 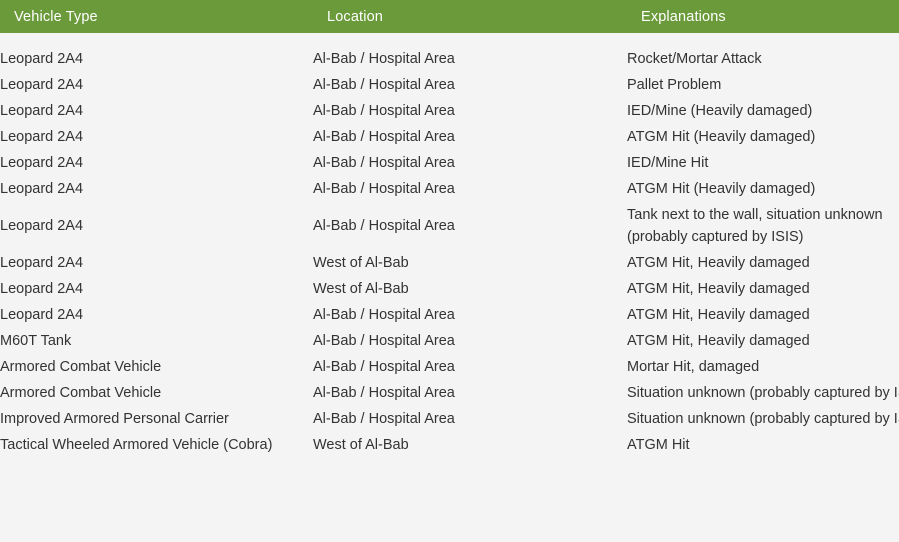 I want to click on table-header: Vehicle Type Location Explanations, so click(x=449, y=16).